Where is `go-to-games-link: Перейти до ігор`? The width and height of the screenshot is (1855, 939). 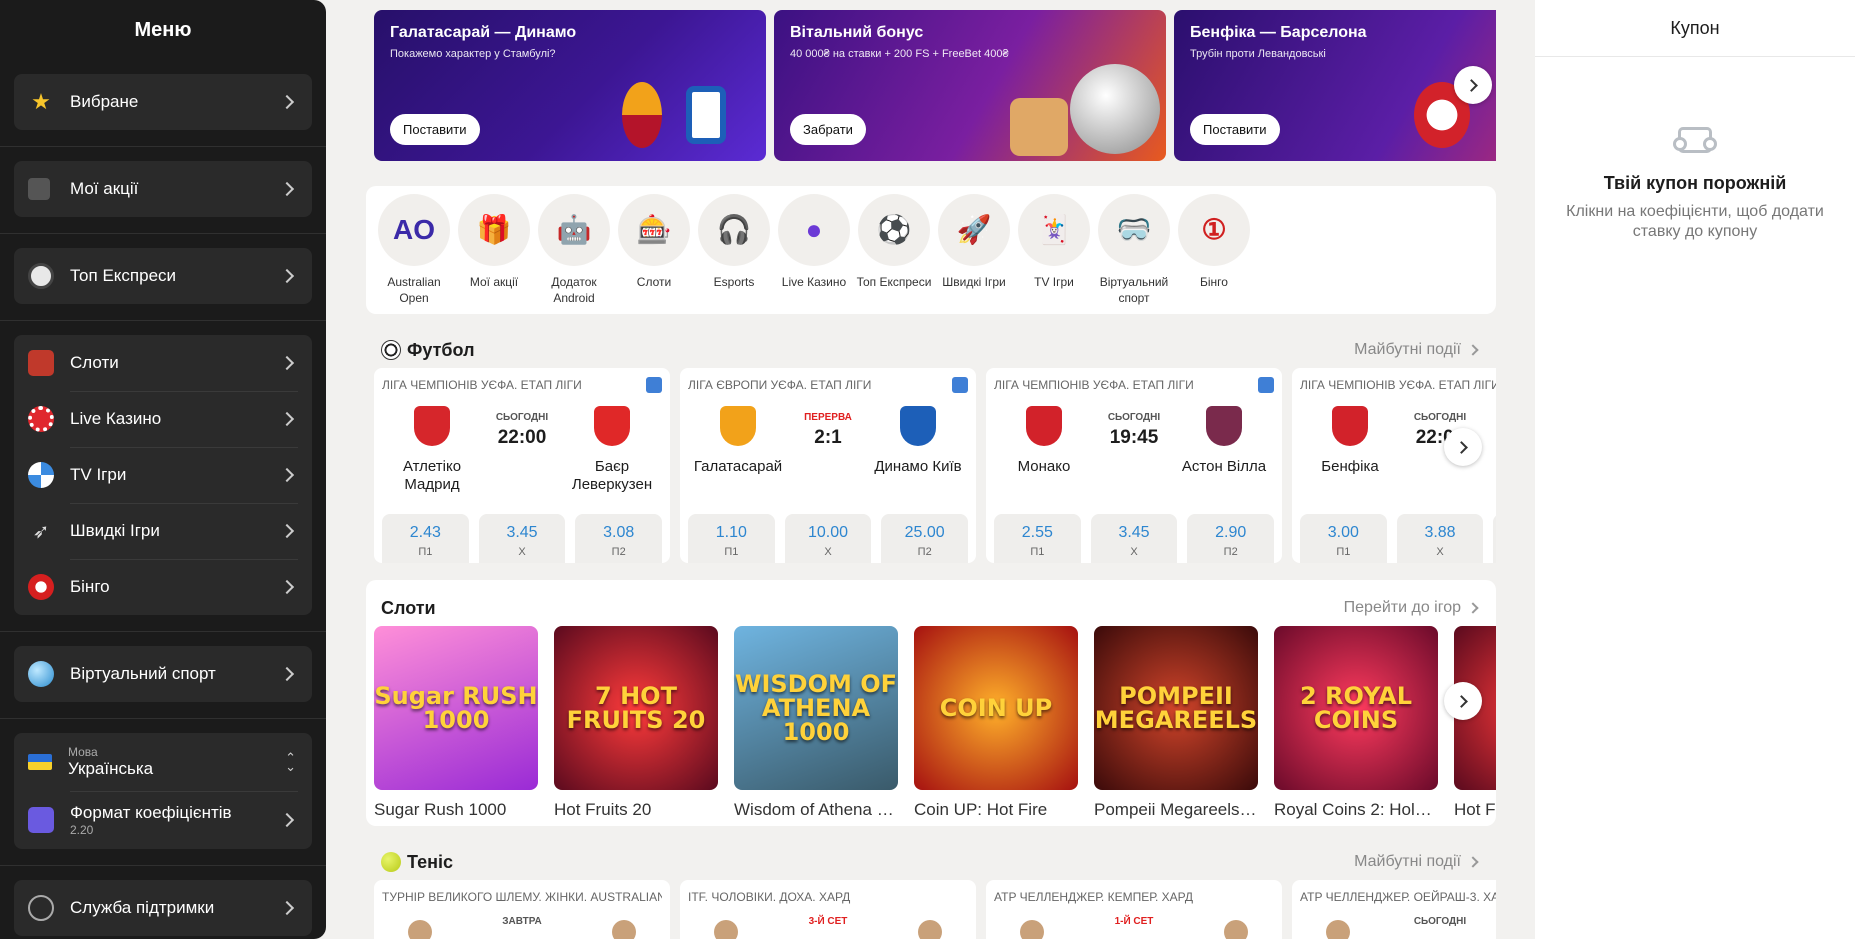
go-to-games-link: Перейти до ігор is located at coordinates (1412, 608).